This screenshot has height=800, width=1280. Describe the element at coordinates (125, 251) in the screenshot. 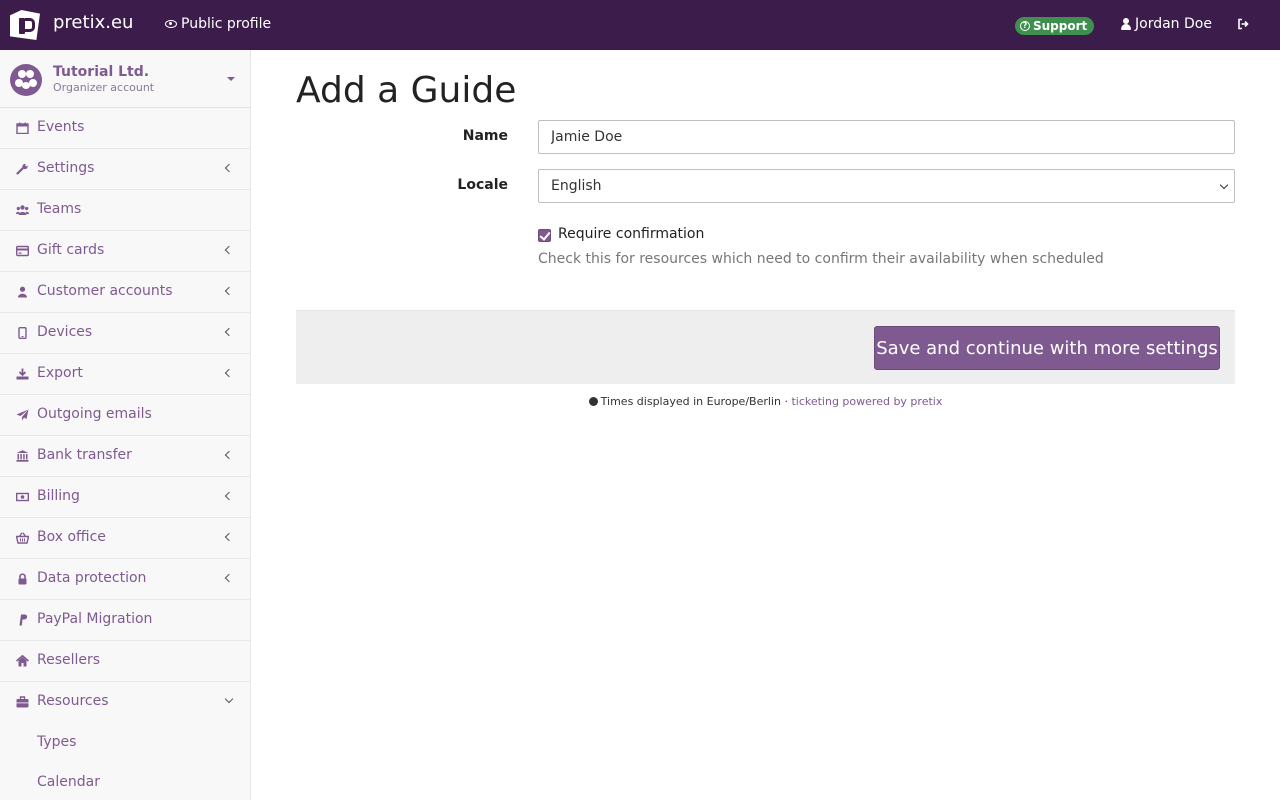

I see `sidebar-item-gift-cards: Gift cards` at that location.